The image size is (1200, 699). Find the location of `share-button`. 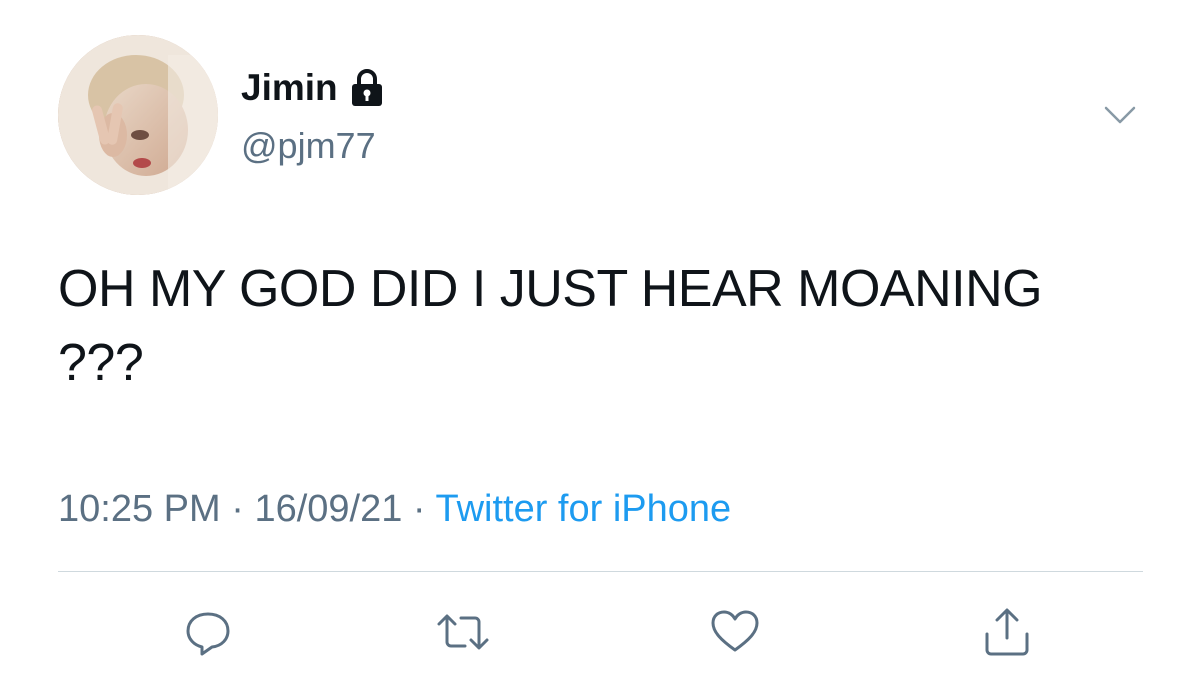

share-button is located at coordinates (1007, 632).